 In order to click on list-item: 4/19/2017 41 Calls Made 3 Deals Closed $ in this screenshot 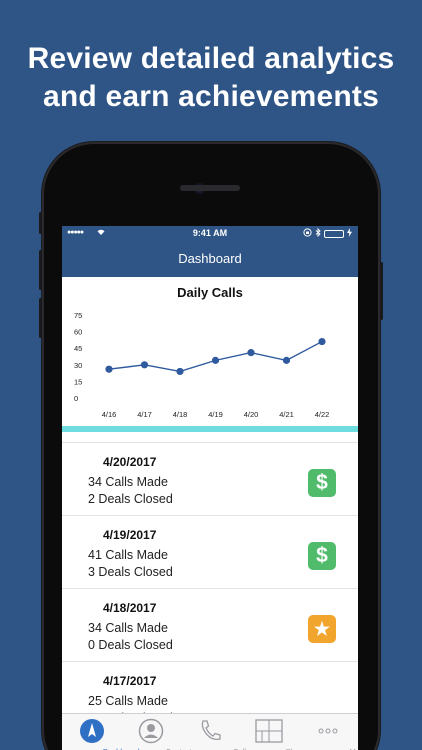, I will do `click(210, 552)`.